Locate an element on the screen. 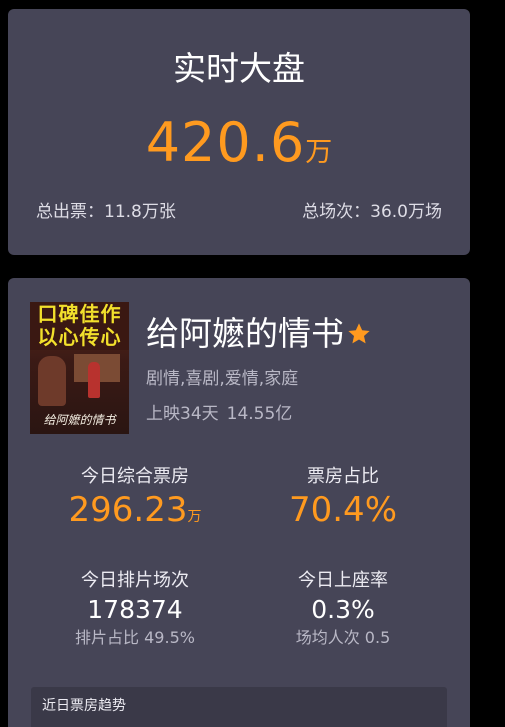 This screenshot has height=727, width=505. box-office-trend-section: 近日票房趋势 is located at coordinates (239, 707).